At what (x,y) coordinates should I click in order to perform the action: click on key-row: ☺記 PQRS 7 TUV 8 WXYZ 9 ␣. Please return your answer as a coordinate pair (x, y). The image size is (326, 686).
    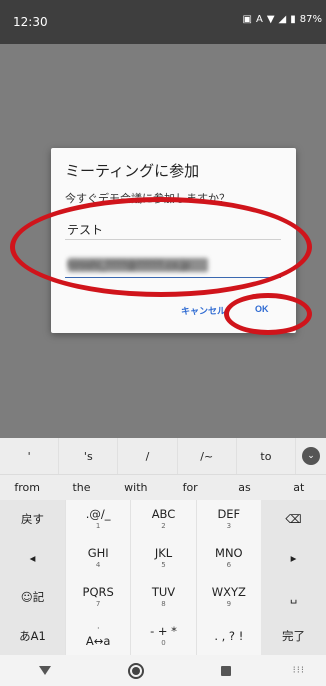
    Looking at the image, I should click on (163, 597).